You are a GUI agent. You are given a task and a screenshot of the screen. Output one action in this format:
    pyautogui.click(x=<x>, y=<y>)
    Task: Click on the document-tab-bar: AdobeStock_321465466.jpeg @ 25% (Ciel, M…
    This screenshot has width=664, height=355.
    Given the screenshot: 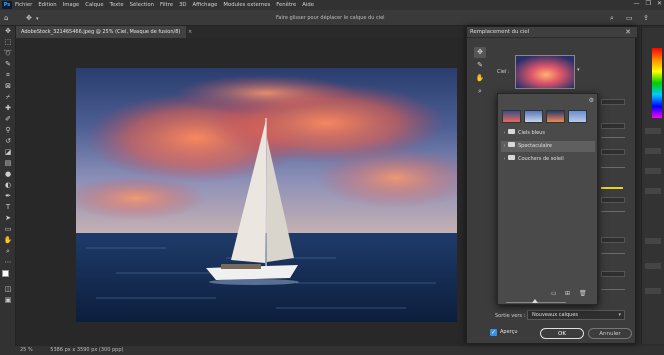 What is the action you would take?
    pyautogui.click(x=241, y=32)
    